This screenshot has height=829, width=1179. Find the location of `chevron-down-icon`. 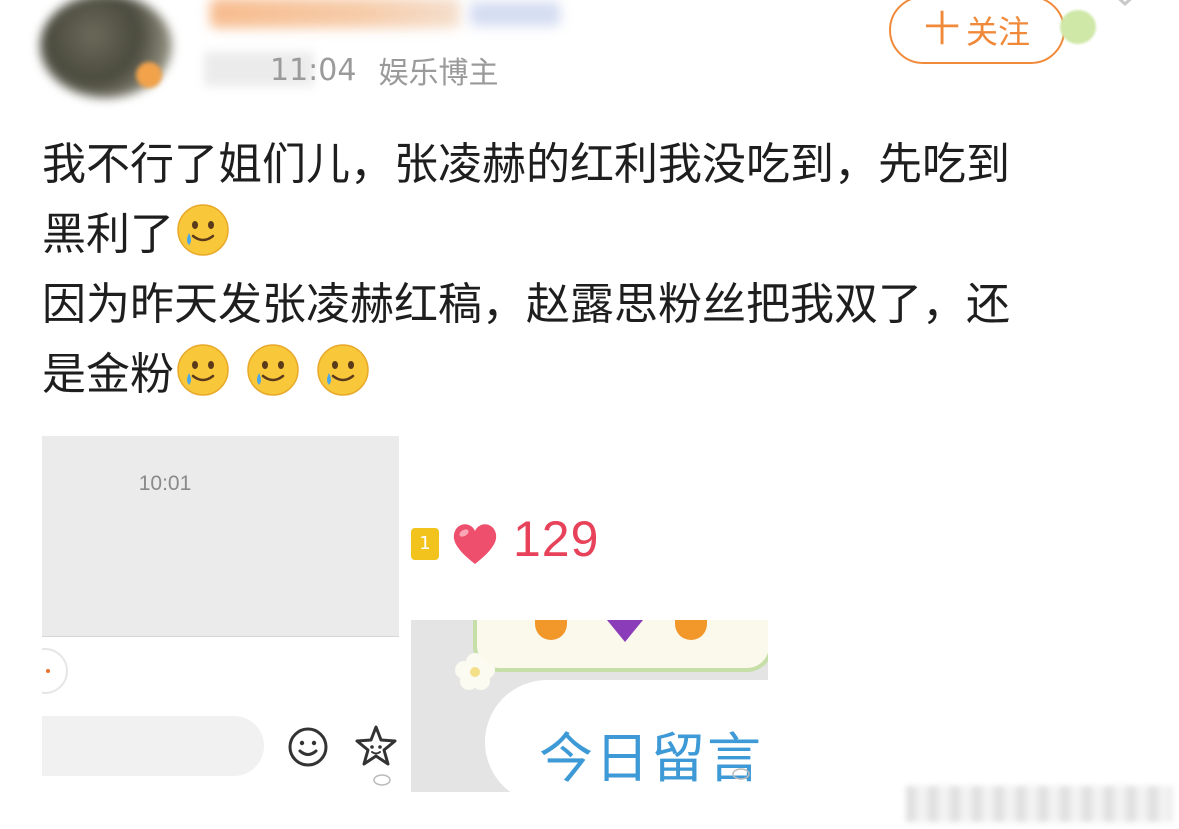

chevron-down-icon is located at coordinates (1125, 5).